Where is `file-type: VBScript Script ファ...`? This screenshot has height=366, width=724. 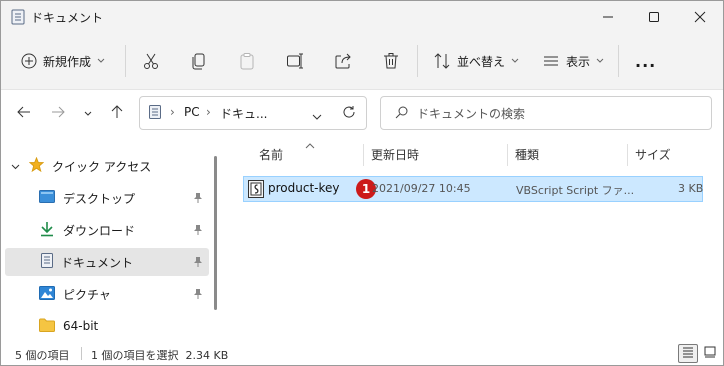 file-type: VBScript Script ファ... is located at coordinates (575, 190).